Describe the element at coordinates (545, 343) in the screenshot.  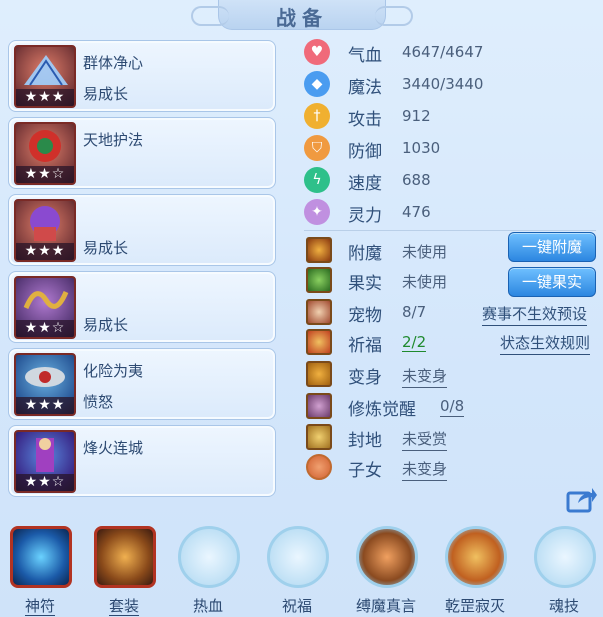
I see `status-rules-link: 状态生效规则` at that location.